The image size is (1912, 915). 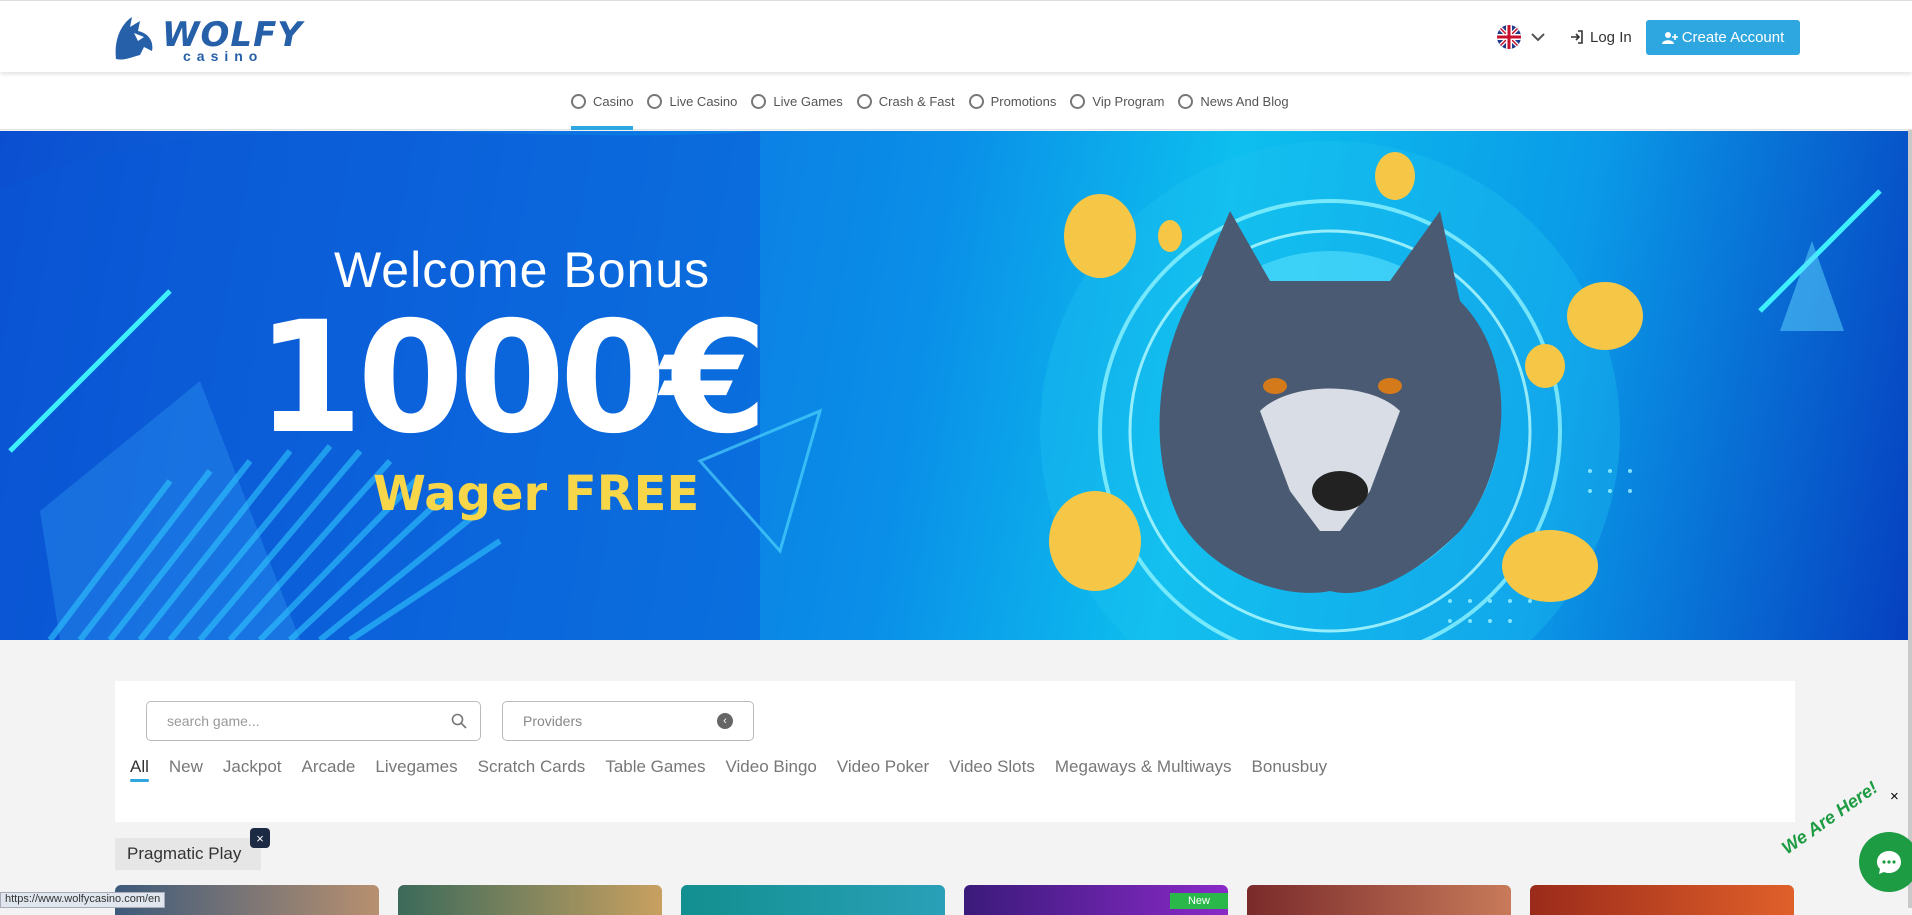 I want to click on chevron-down-icon, so click(x=1538, y=36).